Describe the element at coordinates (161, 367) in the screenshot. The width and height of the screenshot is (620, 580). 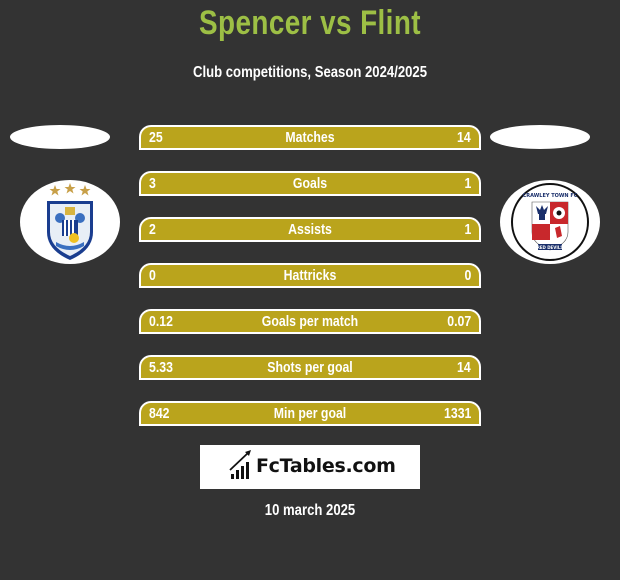
I see `left-value: 5.33` at that location.